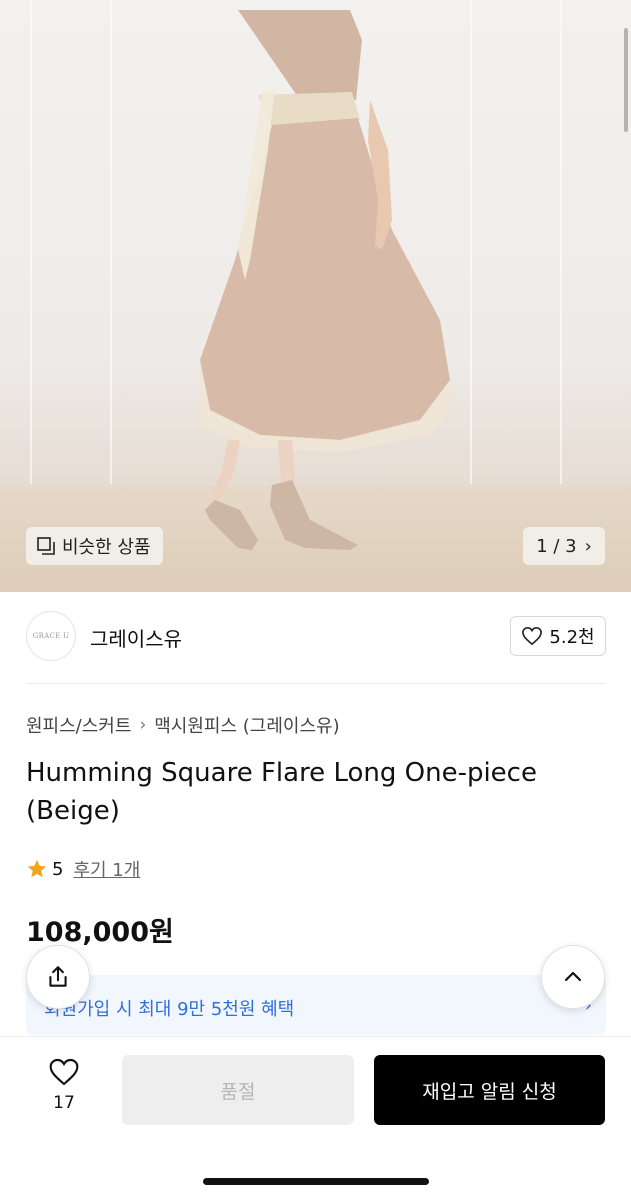 The height and width of the screenshot is (1201, 631). I want to click on product-price: 108,000원, so click(100, 932).